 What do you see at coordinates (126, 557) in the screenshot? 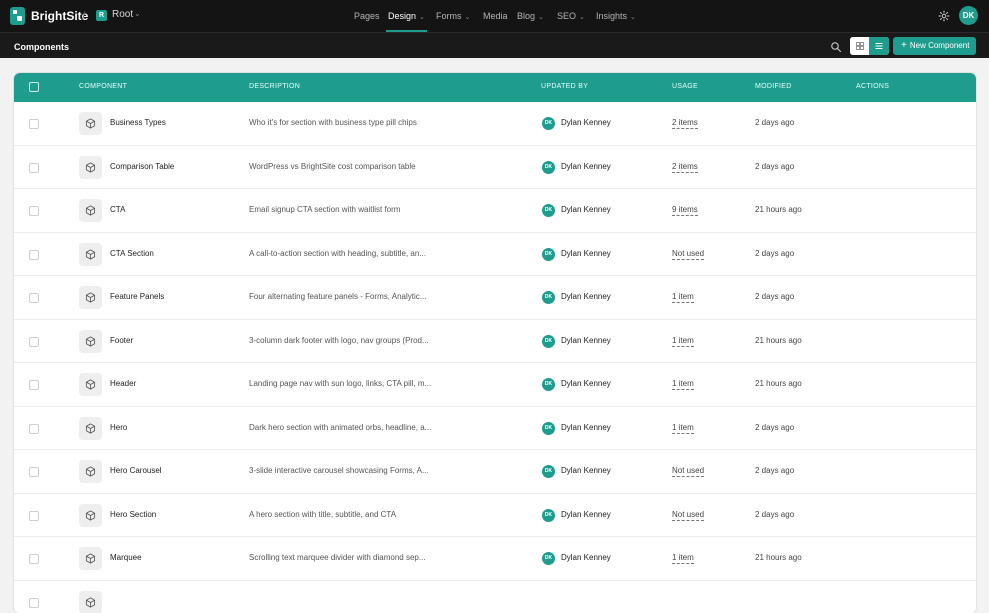
I see `component-name: Marquee` at bounding box center [126, 557].